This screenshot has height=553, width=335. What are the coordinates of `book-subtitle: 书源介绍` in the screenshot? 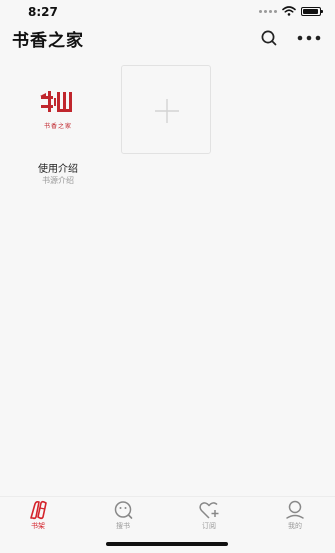 It's located at (58, 180).